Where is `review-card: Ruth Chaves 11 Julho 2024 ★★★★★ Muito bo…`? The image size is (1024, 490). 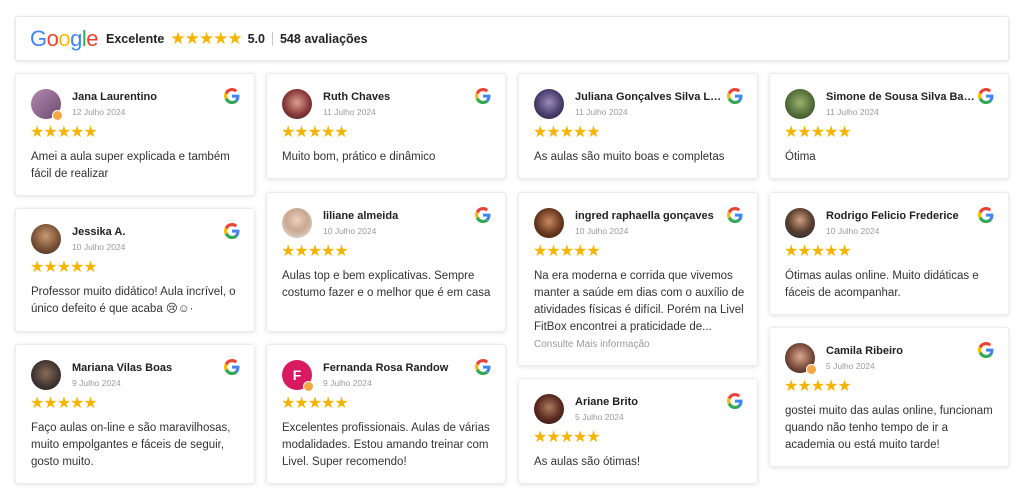
review-card: Ruth Chaves 11 Julho 2024 ★★★★★ Muito bo… is located at coordinates (386, 126).